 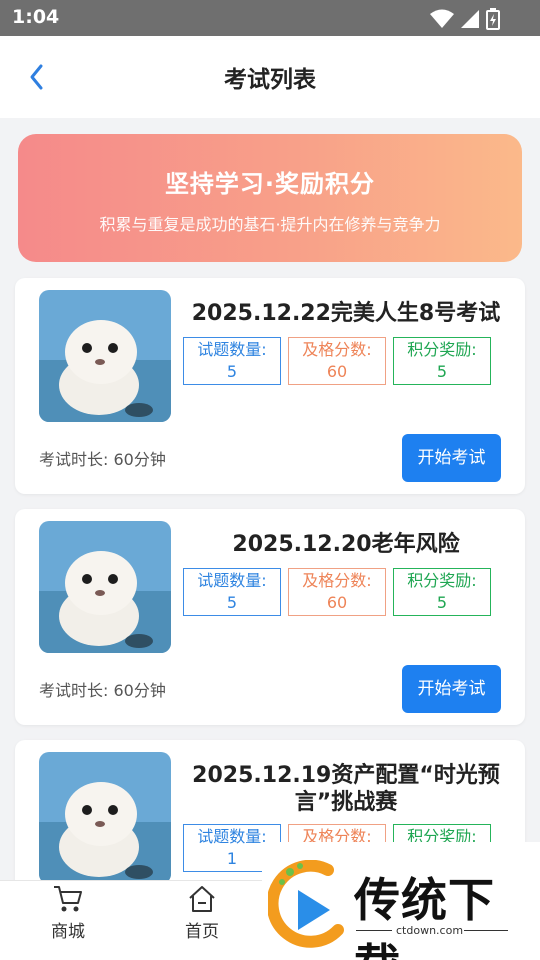 I want to click on tab-home-label: 首页, so click(x=202, y=932).